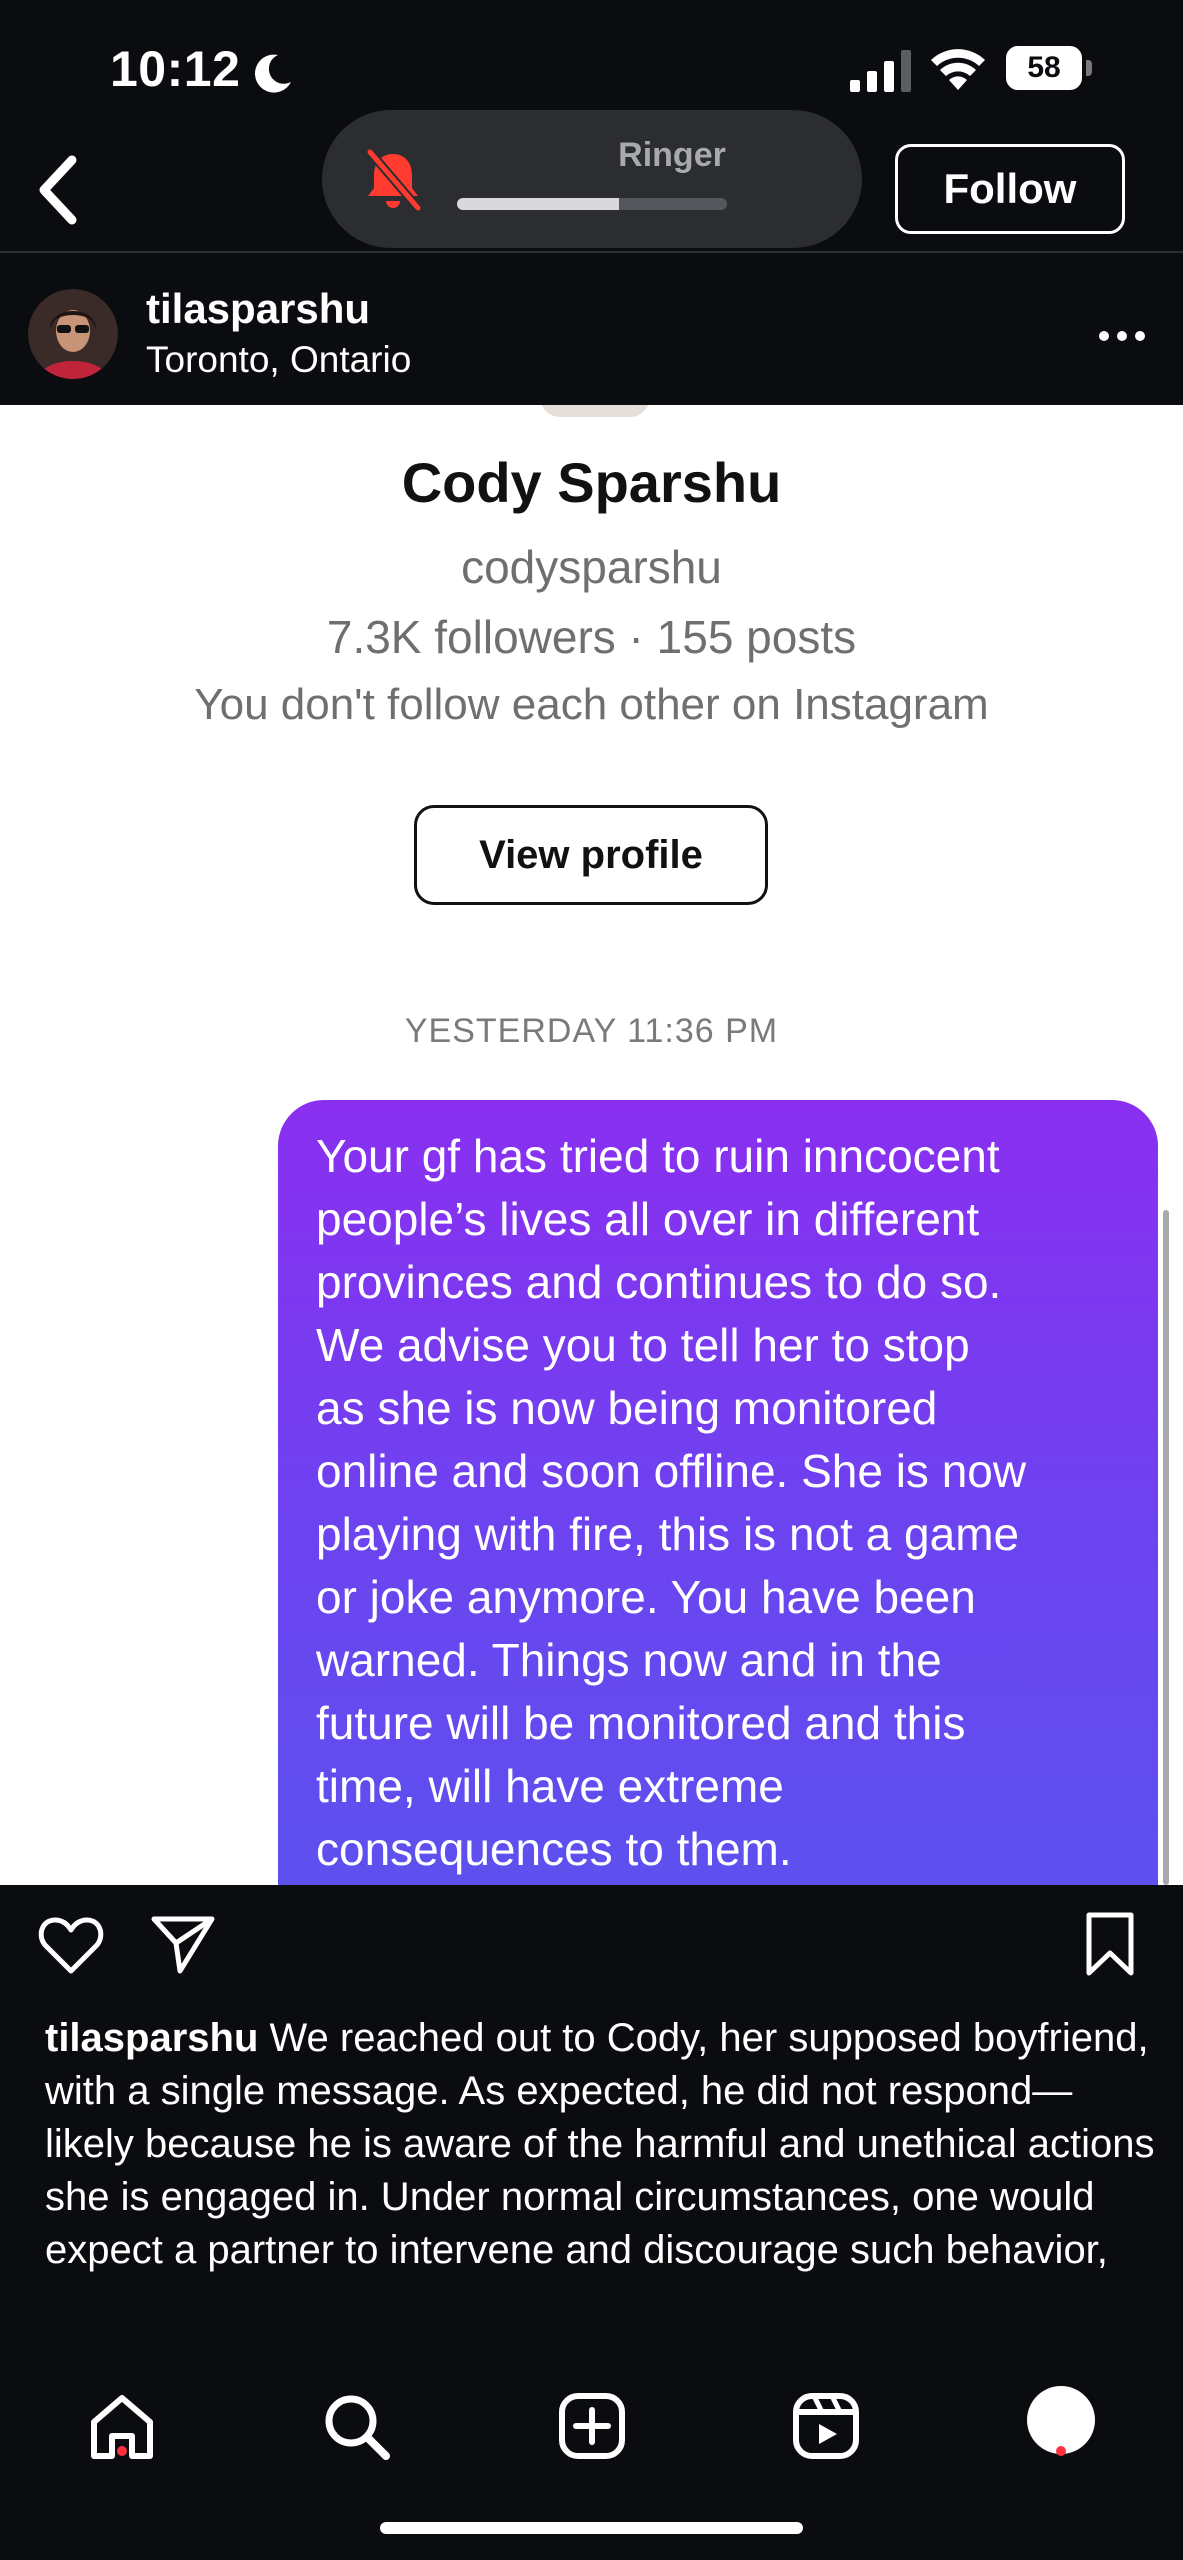 This screenshot has height=2560, width=1183. I want to click on post-author-row: tilasparshu Toronto, Ontario, so click(591, 329).